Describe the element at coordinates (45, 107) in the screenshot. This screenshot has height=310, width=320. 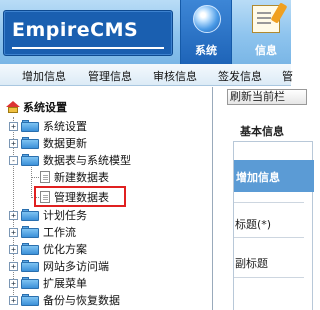
I see `tree-root-label: 系统设置` at that location.